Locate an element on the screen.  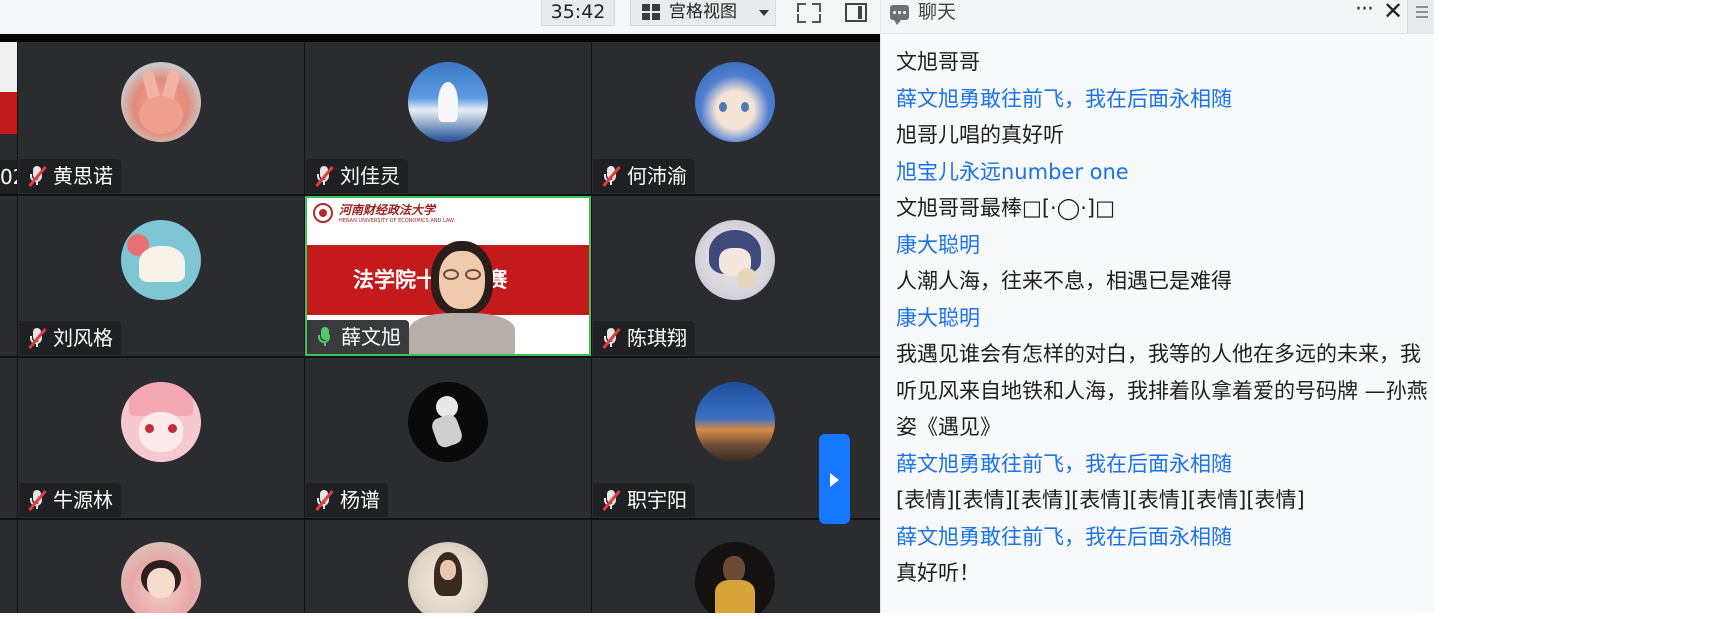
participant-name-tag: 薛文旭 is located at coordinates (358, 337).